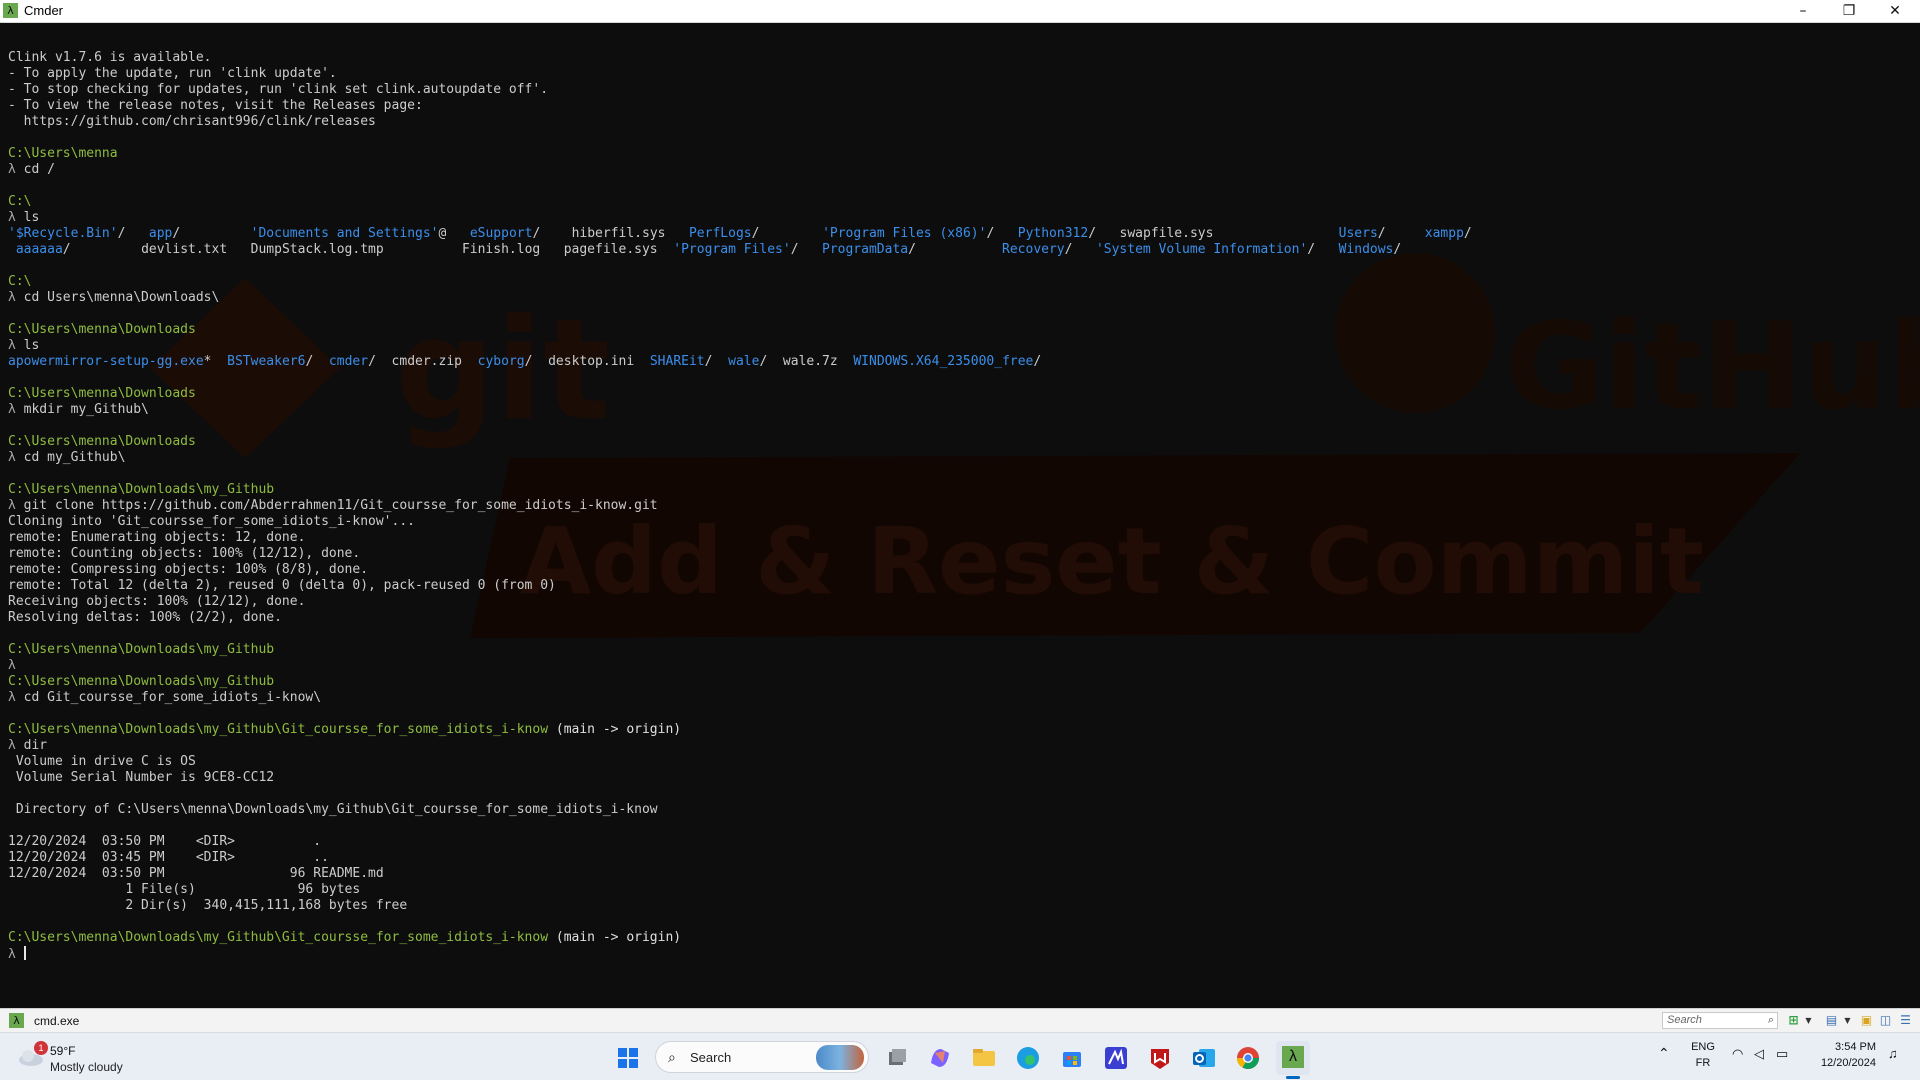 This screenshot has height=1080, width=1920. Describe the element at coordinates (1893, 1053) in the screenshot. I see `notifications-bell-icon: ♫` at that location.